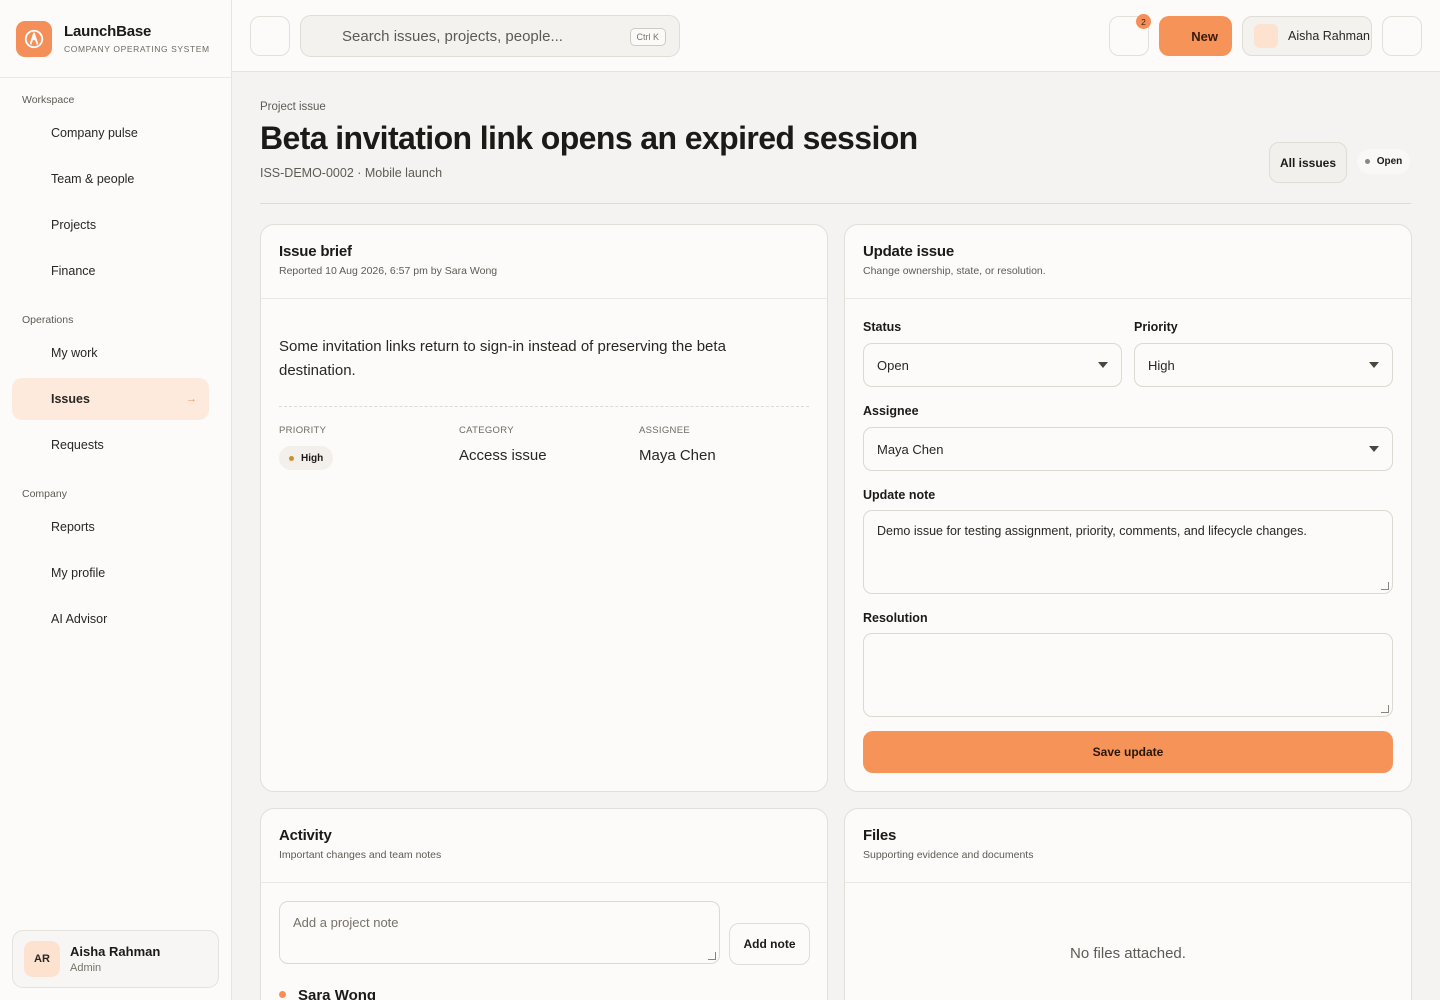  Describe the element at coordinates (954, 271) in the screenshot. I see `card-subtitle: Change ownership, state, or resolution.` at that location.